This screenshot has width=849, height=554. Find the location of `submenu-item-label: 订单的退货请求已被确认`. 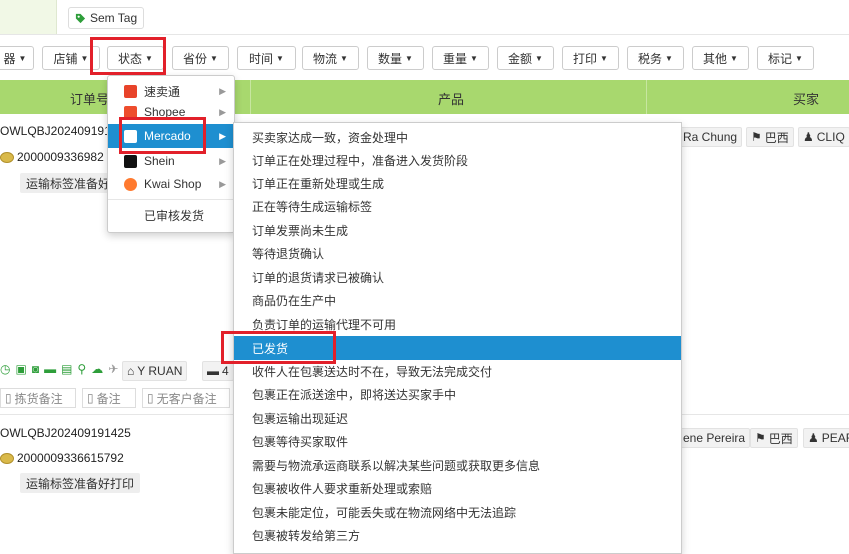

submenu-item-label: 订单的退货请求已被确认 is located at coordinates (318, 278).